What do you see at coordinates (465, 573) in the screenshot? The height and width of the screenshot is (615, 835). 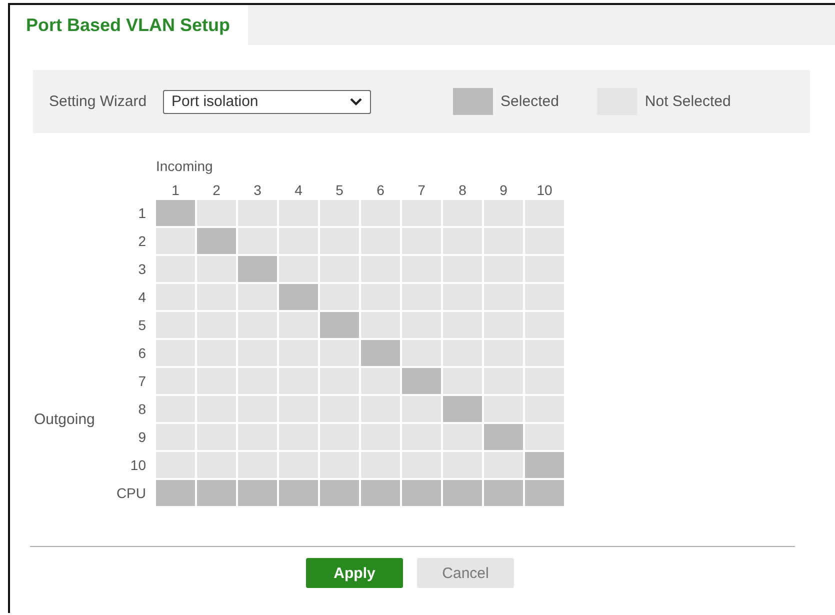 I see `cancel-button: Cancel` at bounding box center [465, 573].